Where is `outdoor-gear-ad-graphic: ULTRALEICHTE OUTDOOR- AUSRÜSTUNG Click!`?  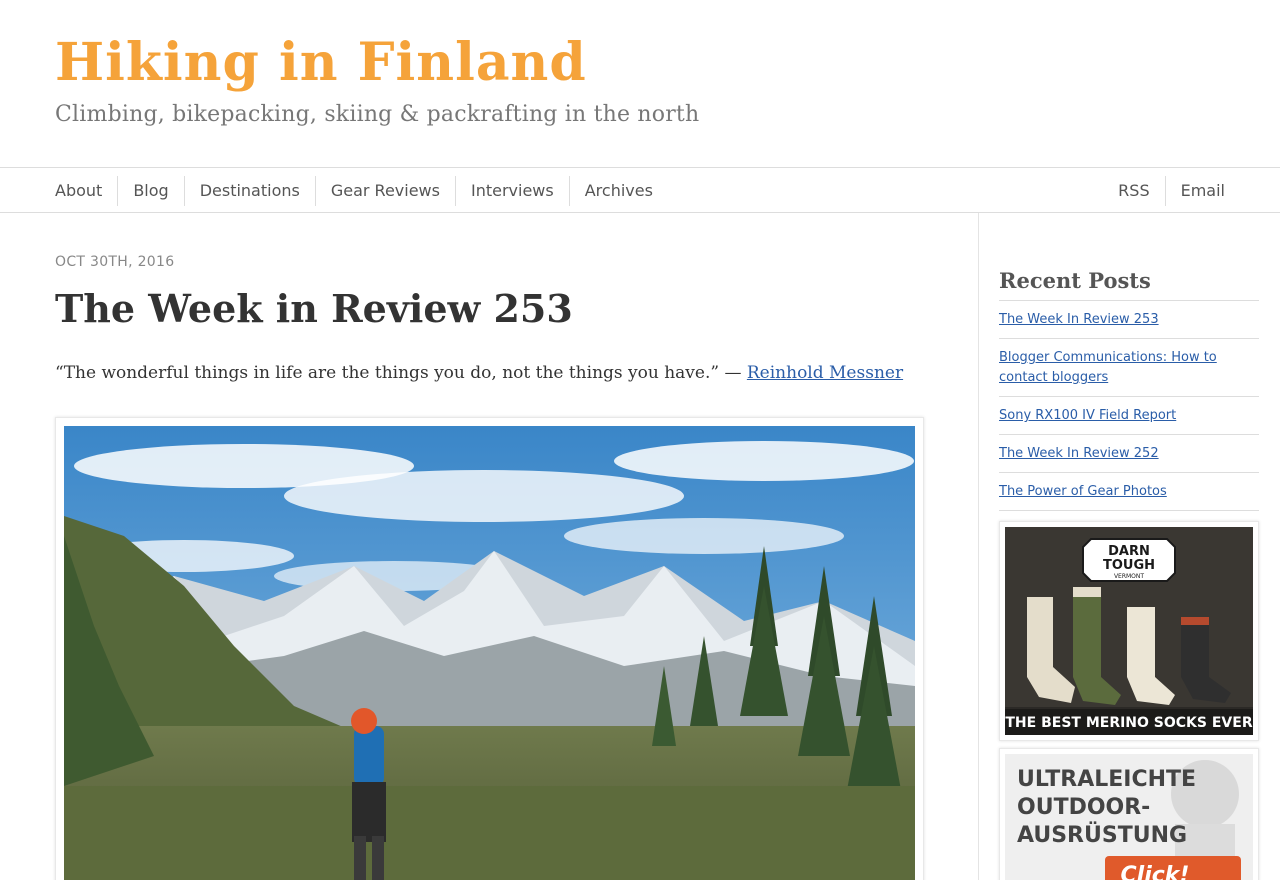
outdoor-gear-ad-graphic: ULTRALEICHTE OUTDOOR- AUSRÜSTUNG Click! is located at coordinates (1129, 817).